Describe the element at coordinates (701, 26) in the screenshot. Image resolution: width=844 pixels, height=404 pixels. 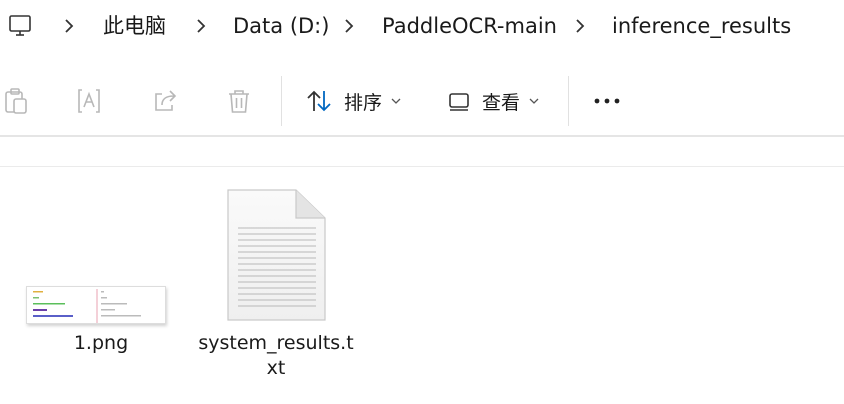
I see `breadcrumb-item-inference-results: inference_results` at that location.